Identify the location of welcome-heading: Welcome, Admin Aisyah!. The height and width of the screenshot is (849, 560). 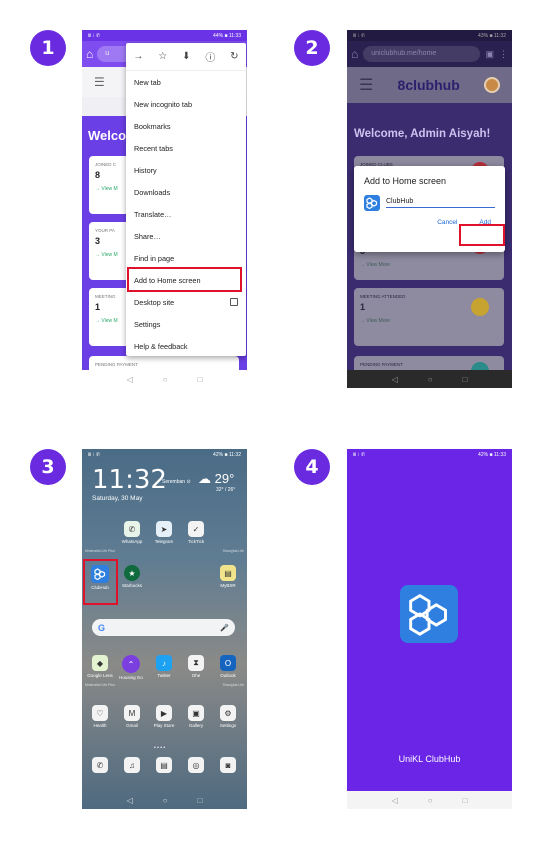
(422, 134).